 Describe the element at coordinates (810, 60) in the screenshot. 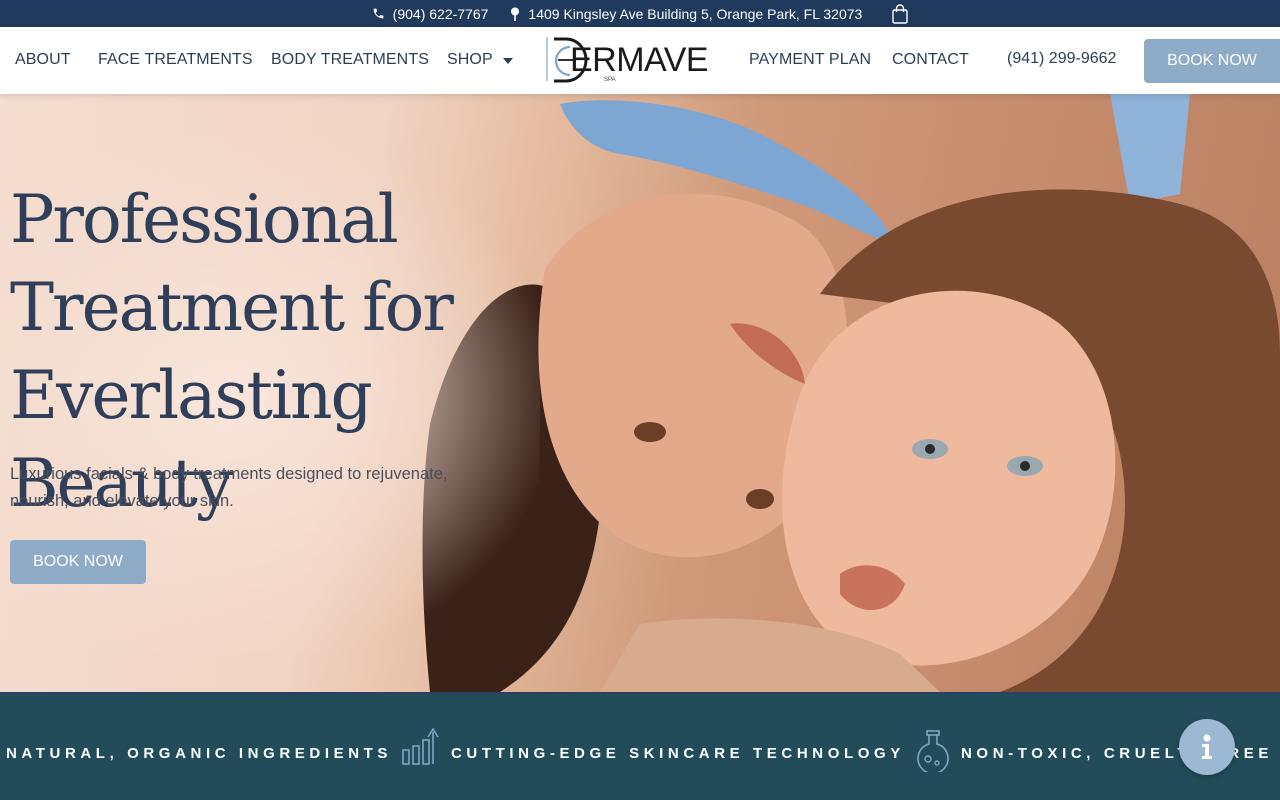

I see `nav-payment-plan: PAYMENT PLAN` at that location.